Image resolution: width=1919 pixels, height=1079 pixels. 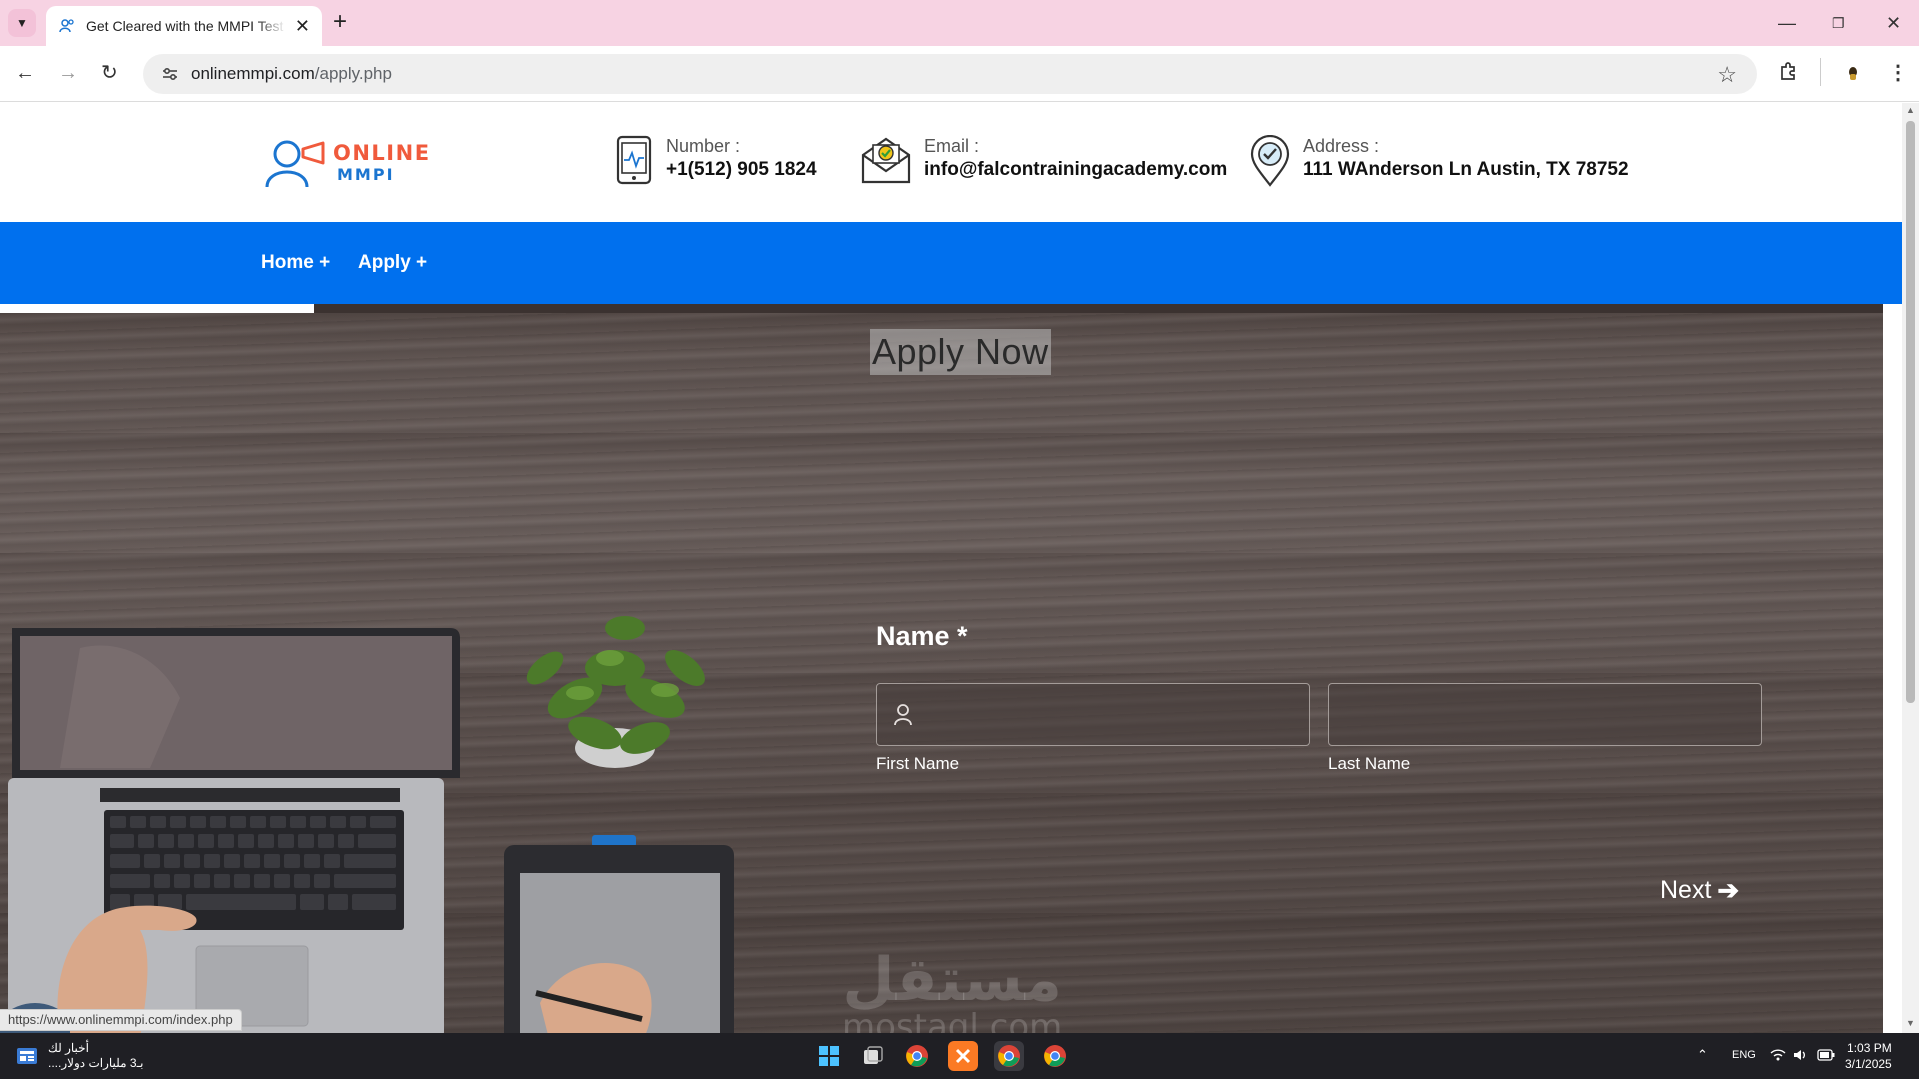 I want to click on close-window-button: ✕, so click(x=1893, y=23).